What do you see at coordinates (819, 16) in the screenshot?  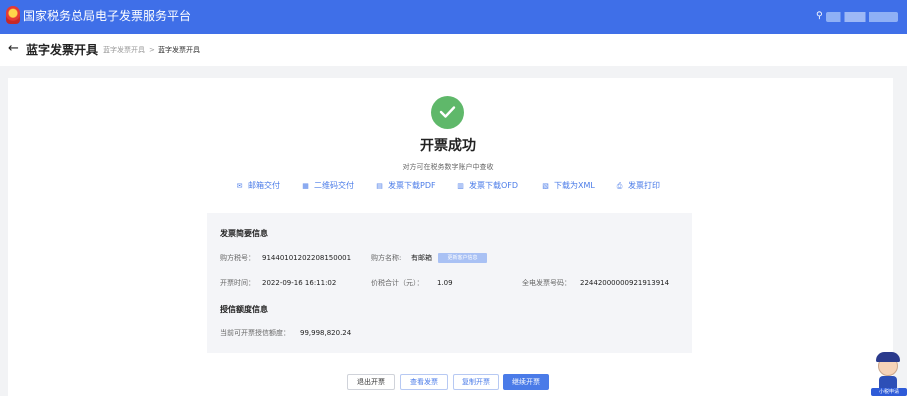 I see `user-icon: ⚲` at bounding box center [819, 16].